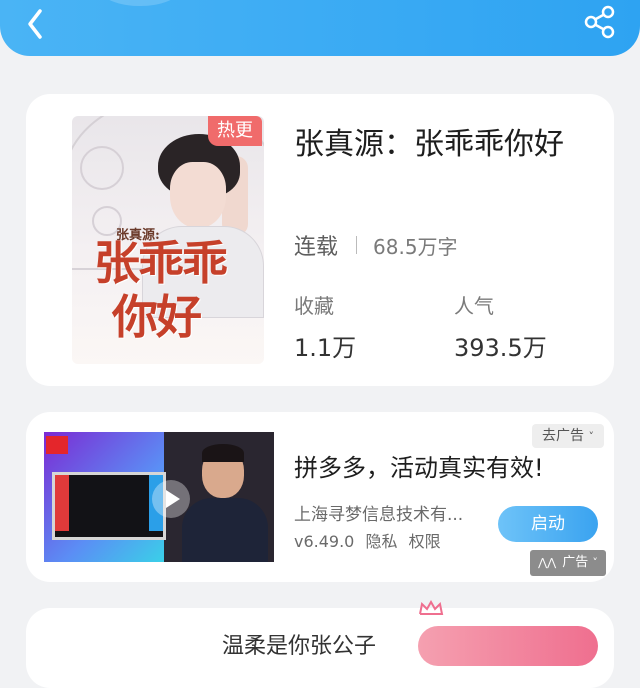  I want to click on top-bar, so click(320, 28).